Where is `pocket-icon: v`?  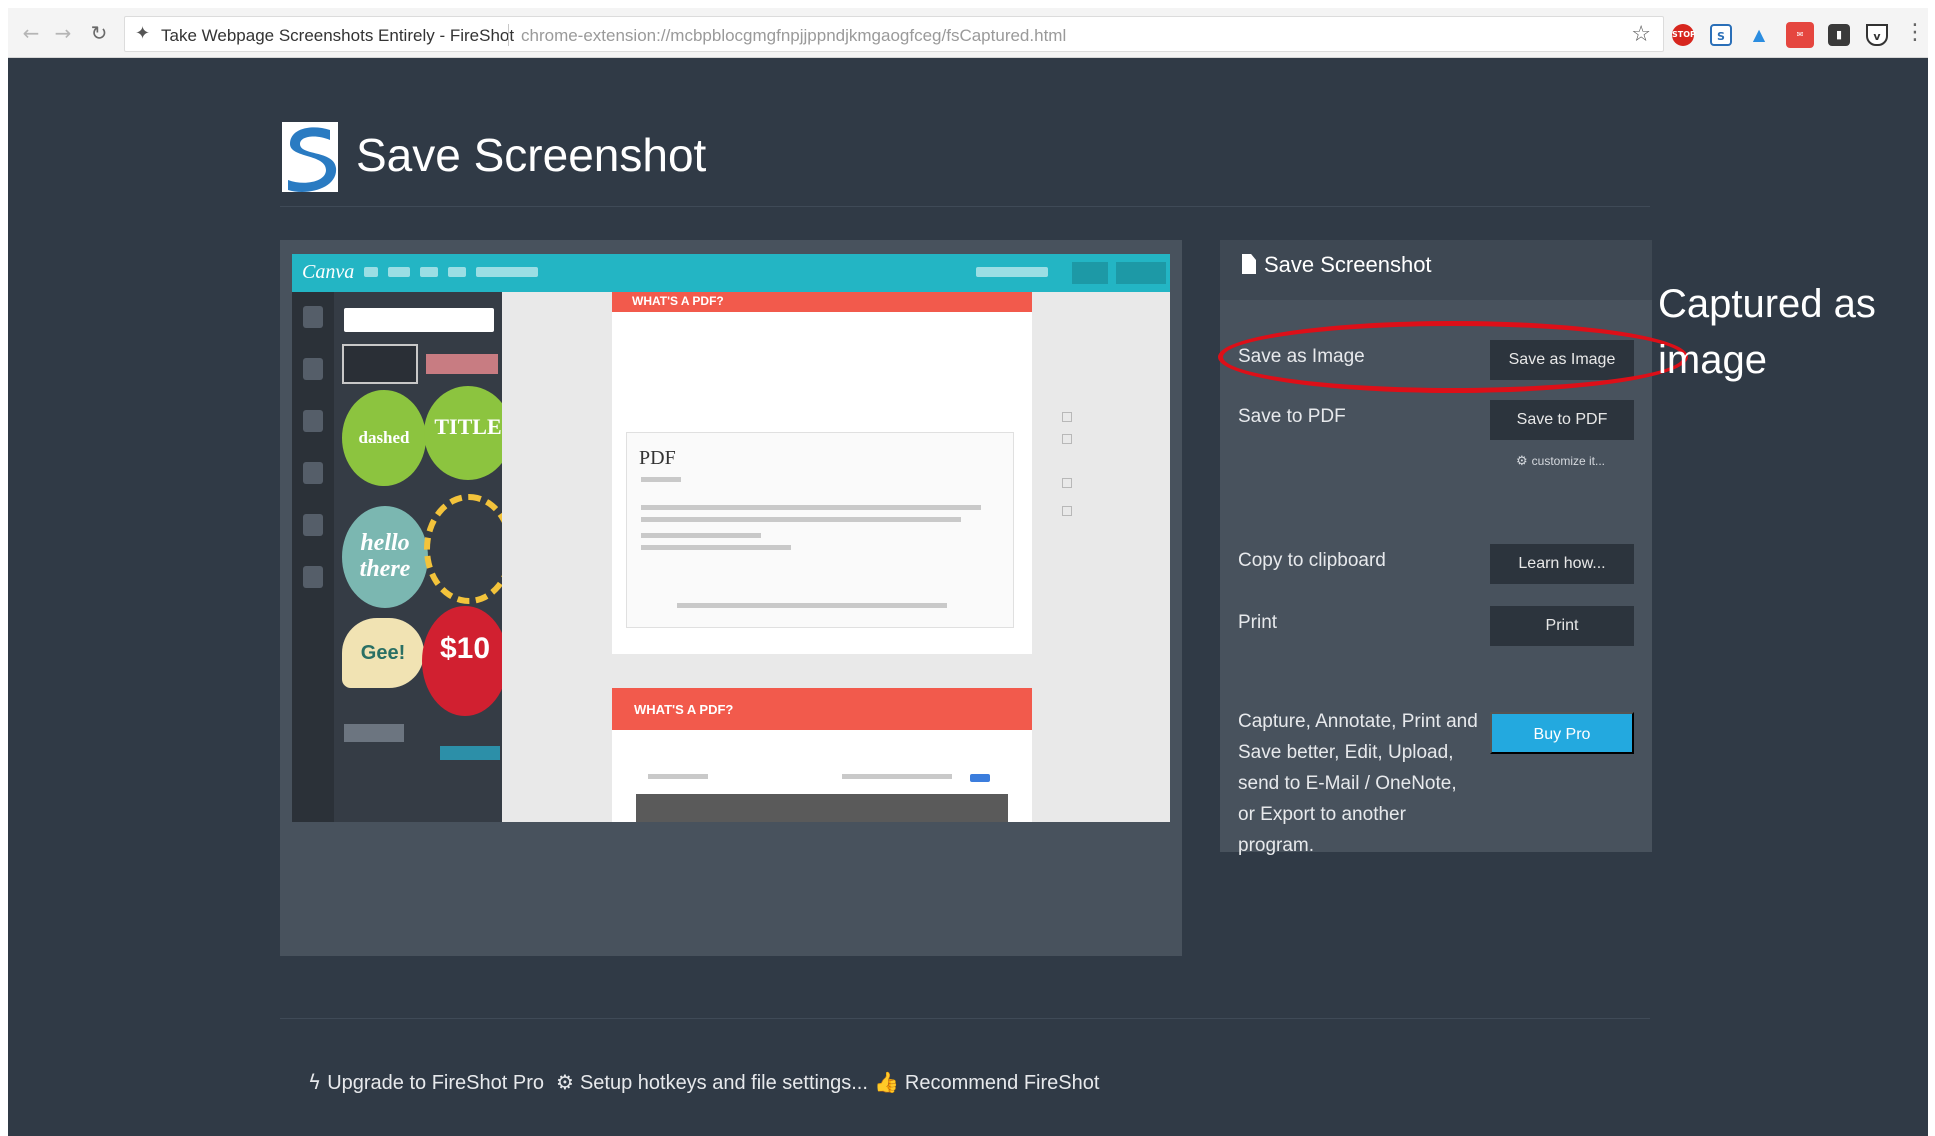 pocket-icon: v is located at coordinates (1877, 35).